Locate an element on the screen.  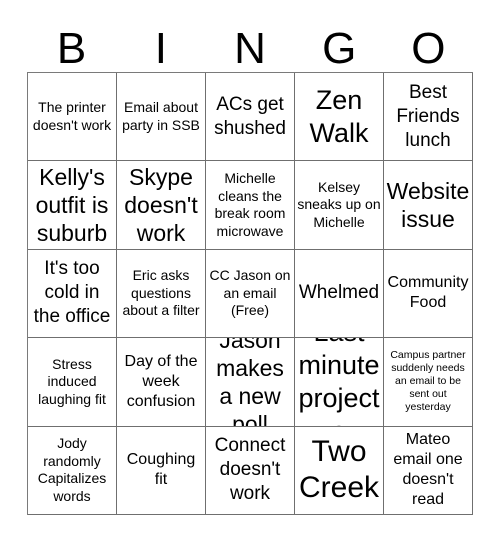
bingo-cell-r2-c3: Michelle cleans the break room microwave is located at coordinates (250, 205).